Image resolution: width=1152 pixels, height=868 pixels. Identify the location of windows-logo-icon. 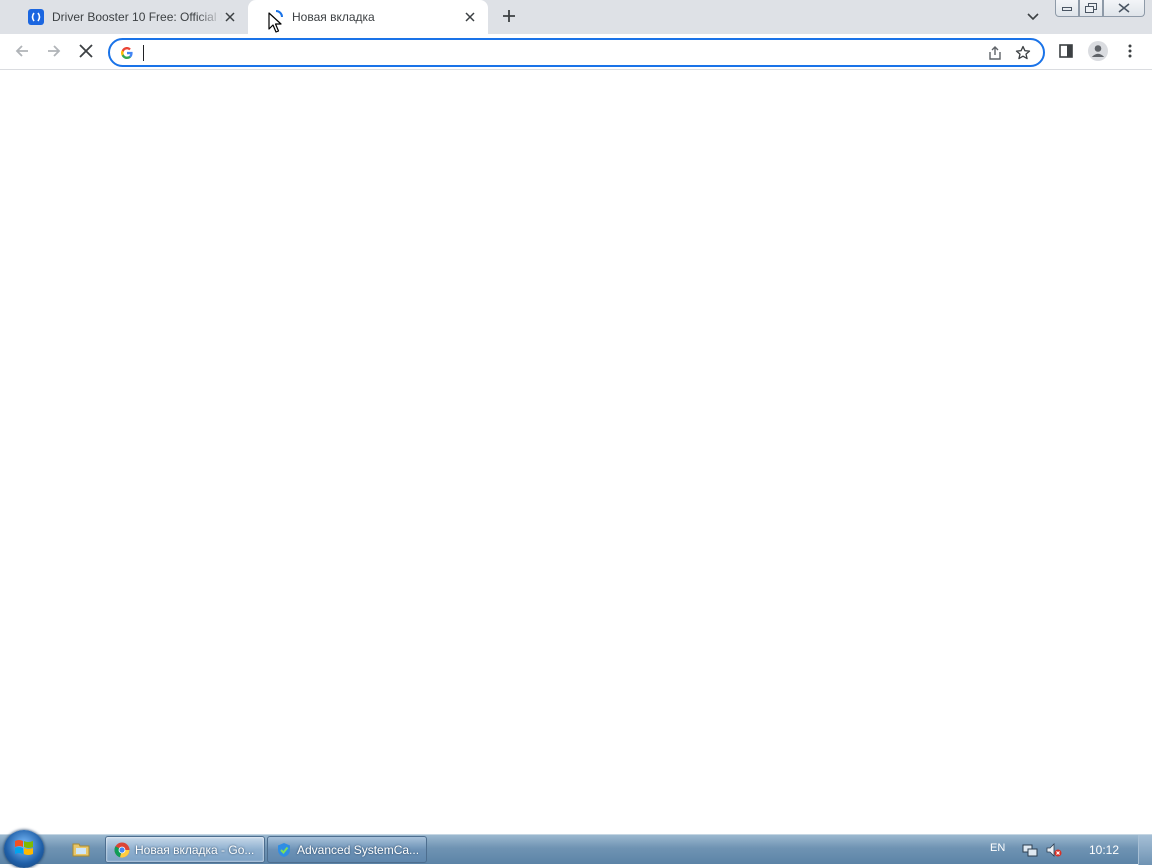
(24, 849).